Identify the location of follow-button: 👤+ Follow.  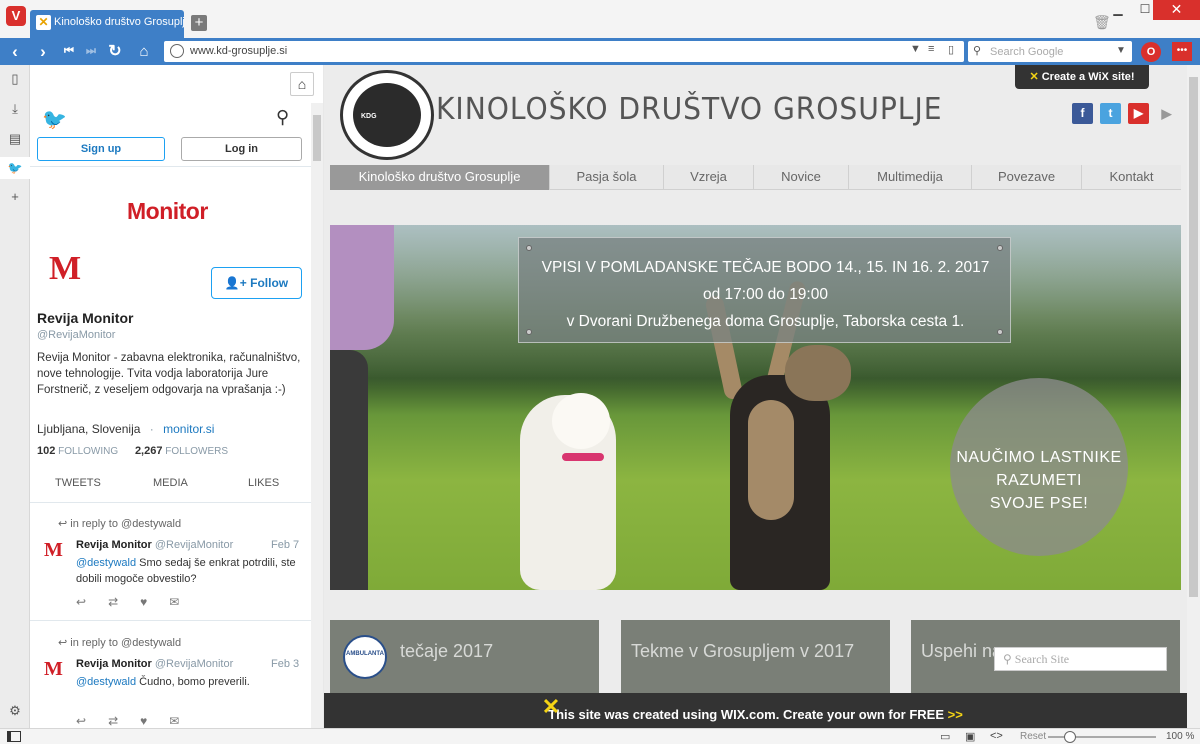
(256, 283).